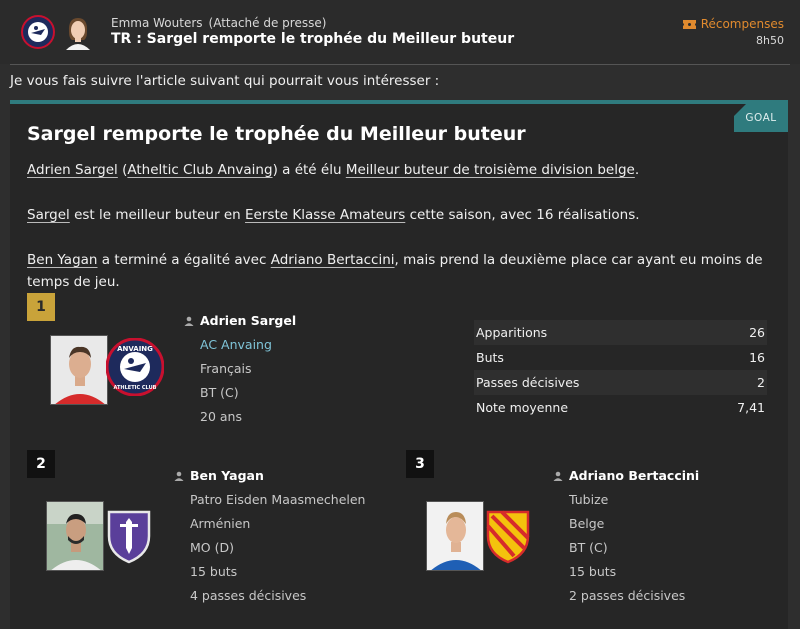  Describe the element at coordinates (333, 260) in the screenshot. I see `player-link: Adriano Bertaccini` at that location.